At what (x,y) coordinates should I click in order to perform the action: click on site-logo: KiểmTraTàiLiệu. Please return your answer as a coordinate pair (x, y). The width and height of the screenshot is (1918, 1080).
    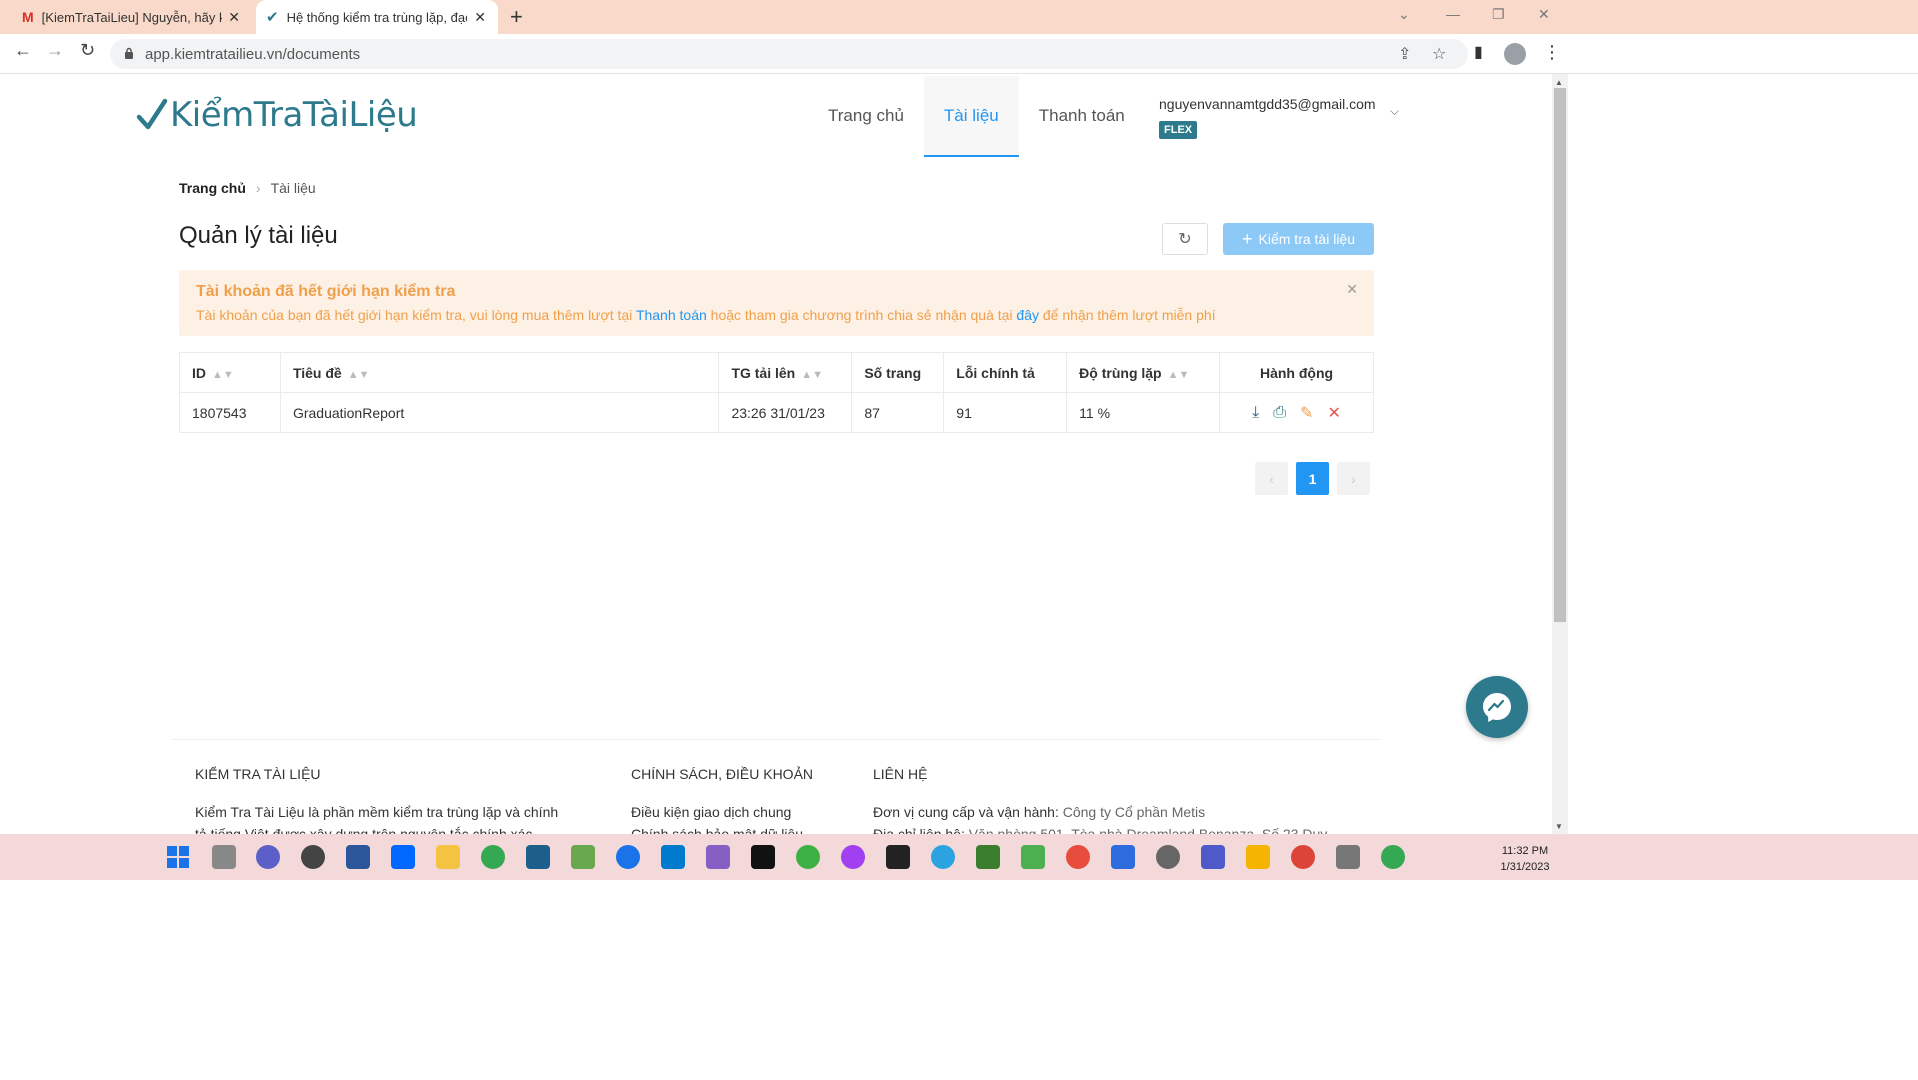
    Looking at the image, I should click on (277, 115).